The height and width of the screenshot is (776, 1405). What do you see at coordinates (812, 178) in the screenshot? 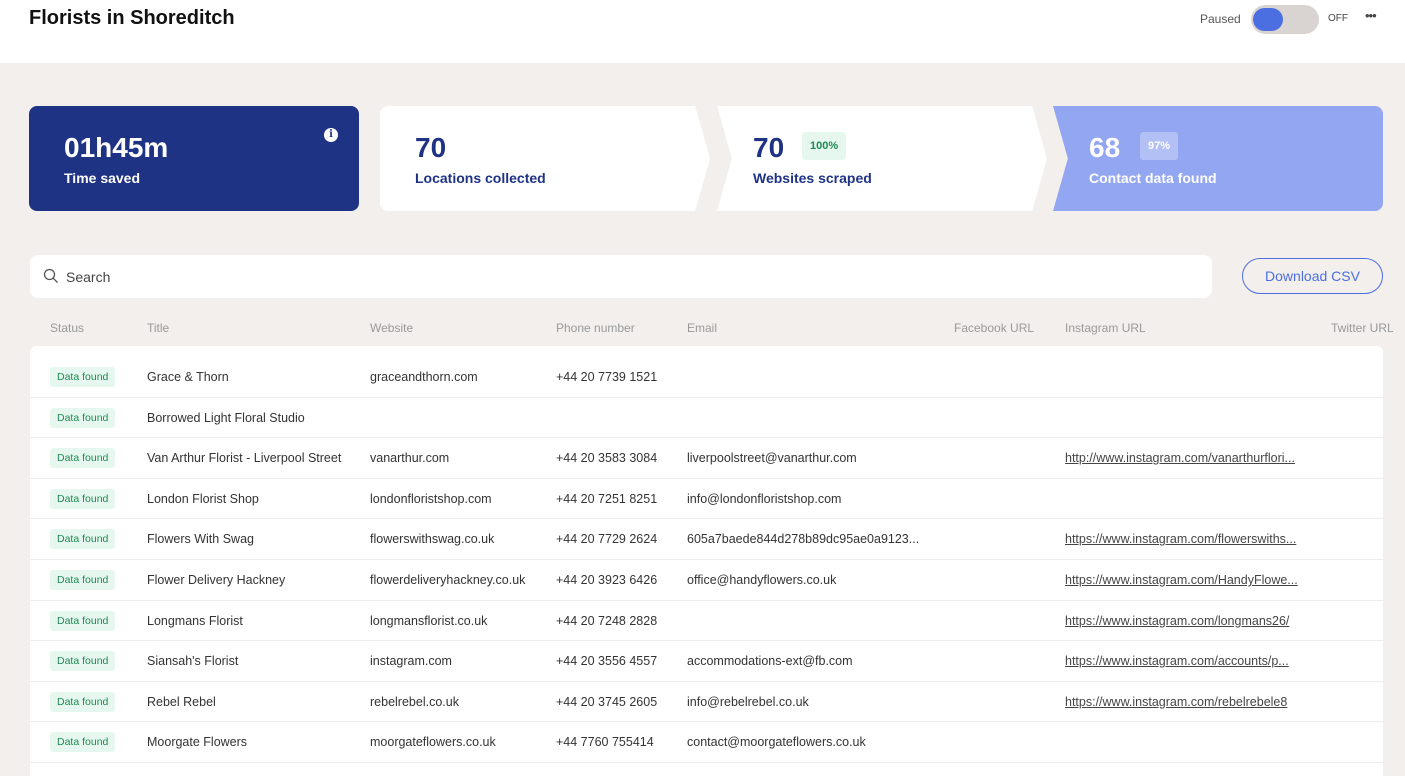
I see `stat-label: Websites scraped` at bounding box center [812, 178].